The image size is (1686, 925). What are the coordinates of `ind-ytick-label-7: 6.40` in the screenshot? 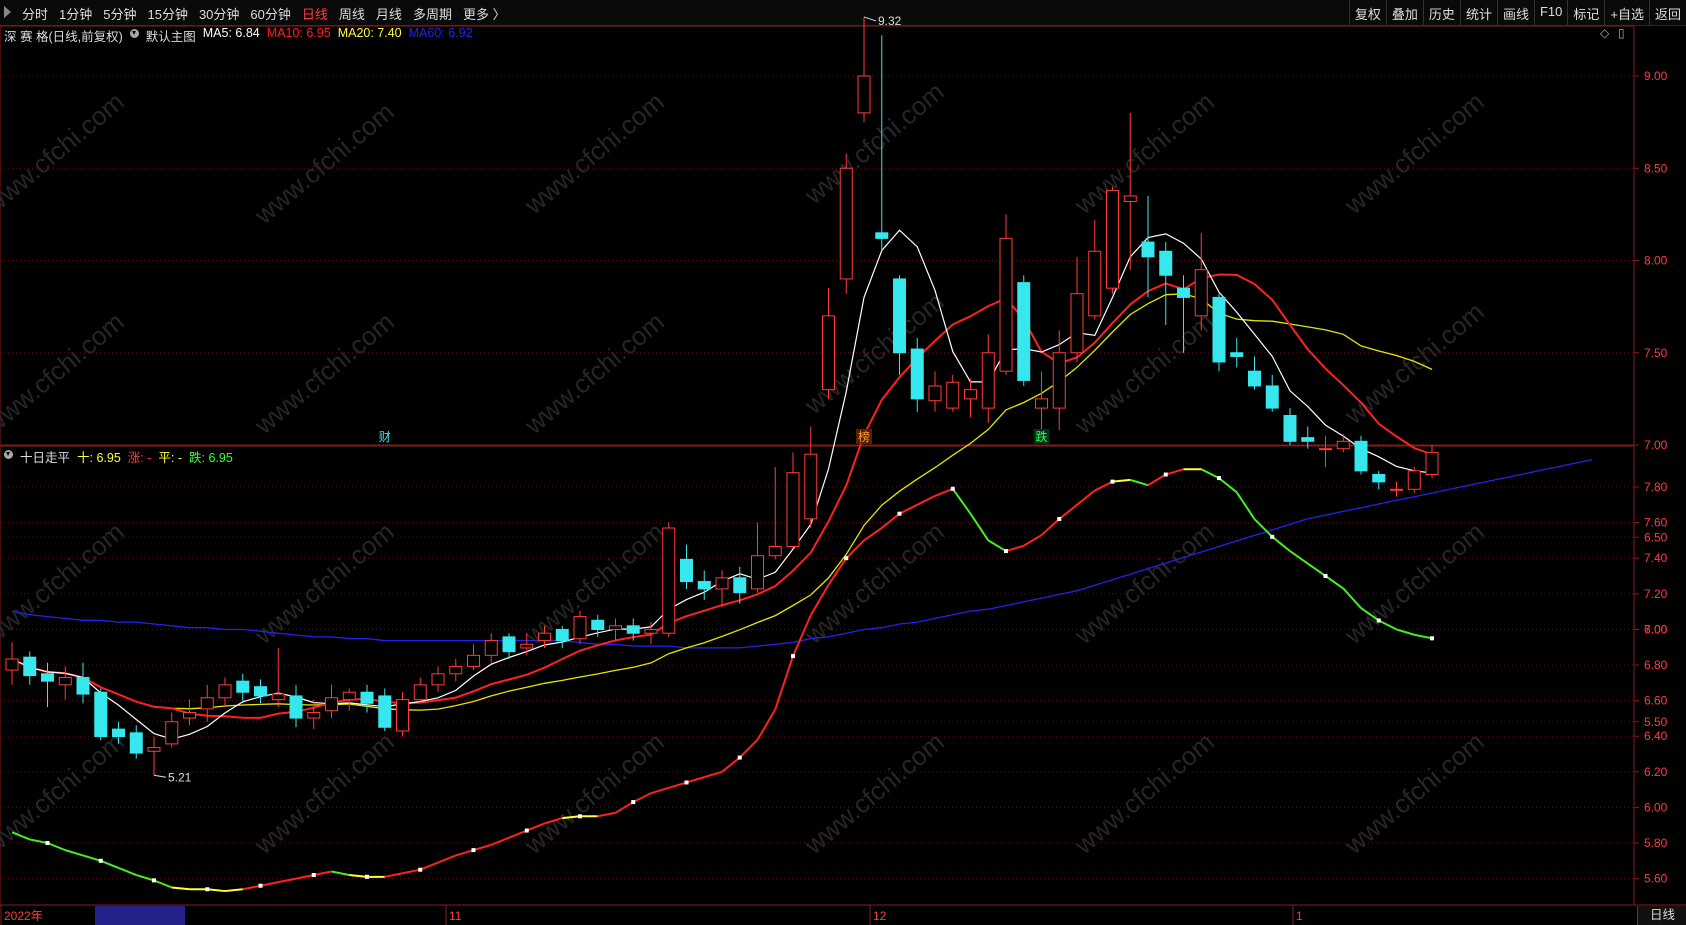 It's located at (1656, 736).